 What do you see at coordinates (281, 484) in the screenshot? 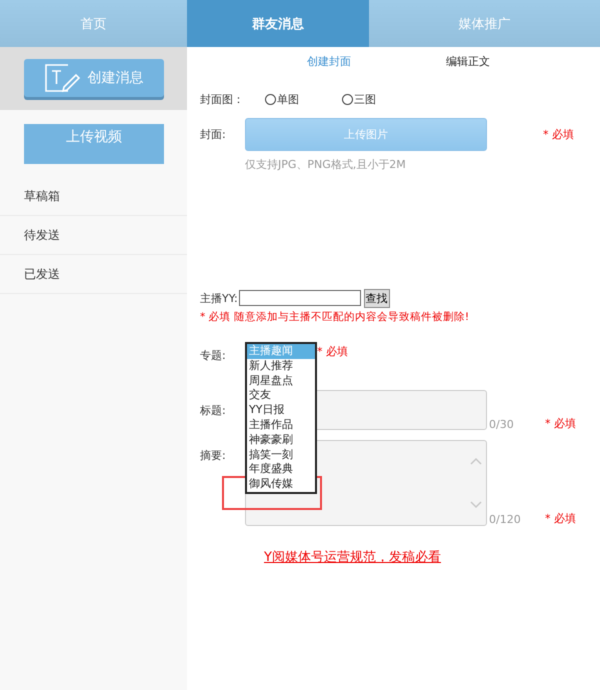
I see `listbox-option: 御风传媒` at bounding box center [281, 484].